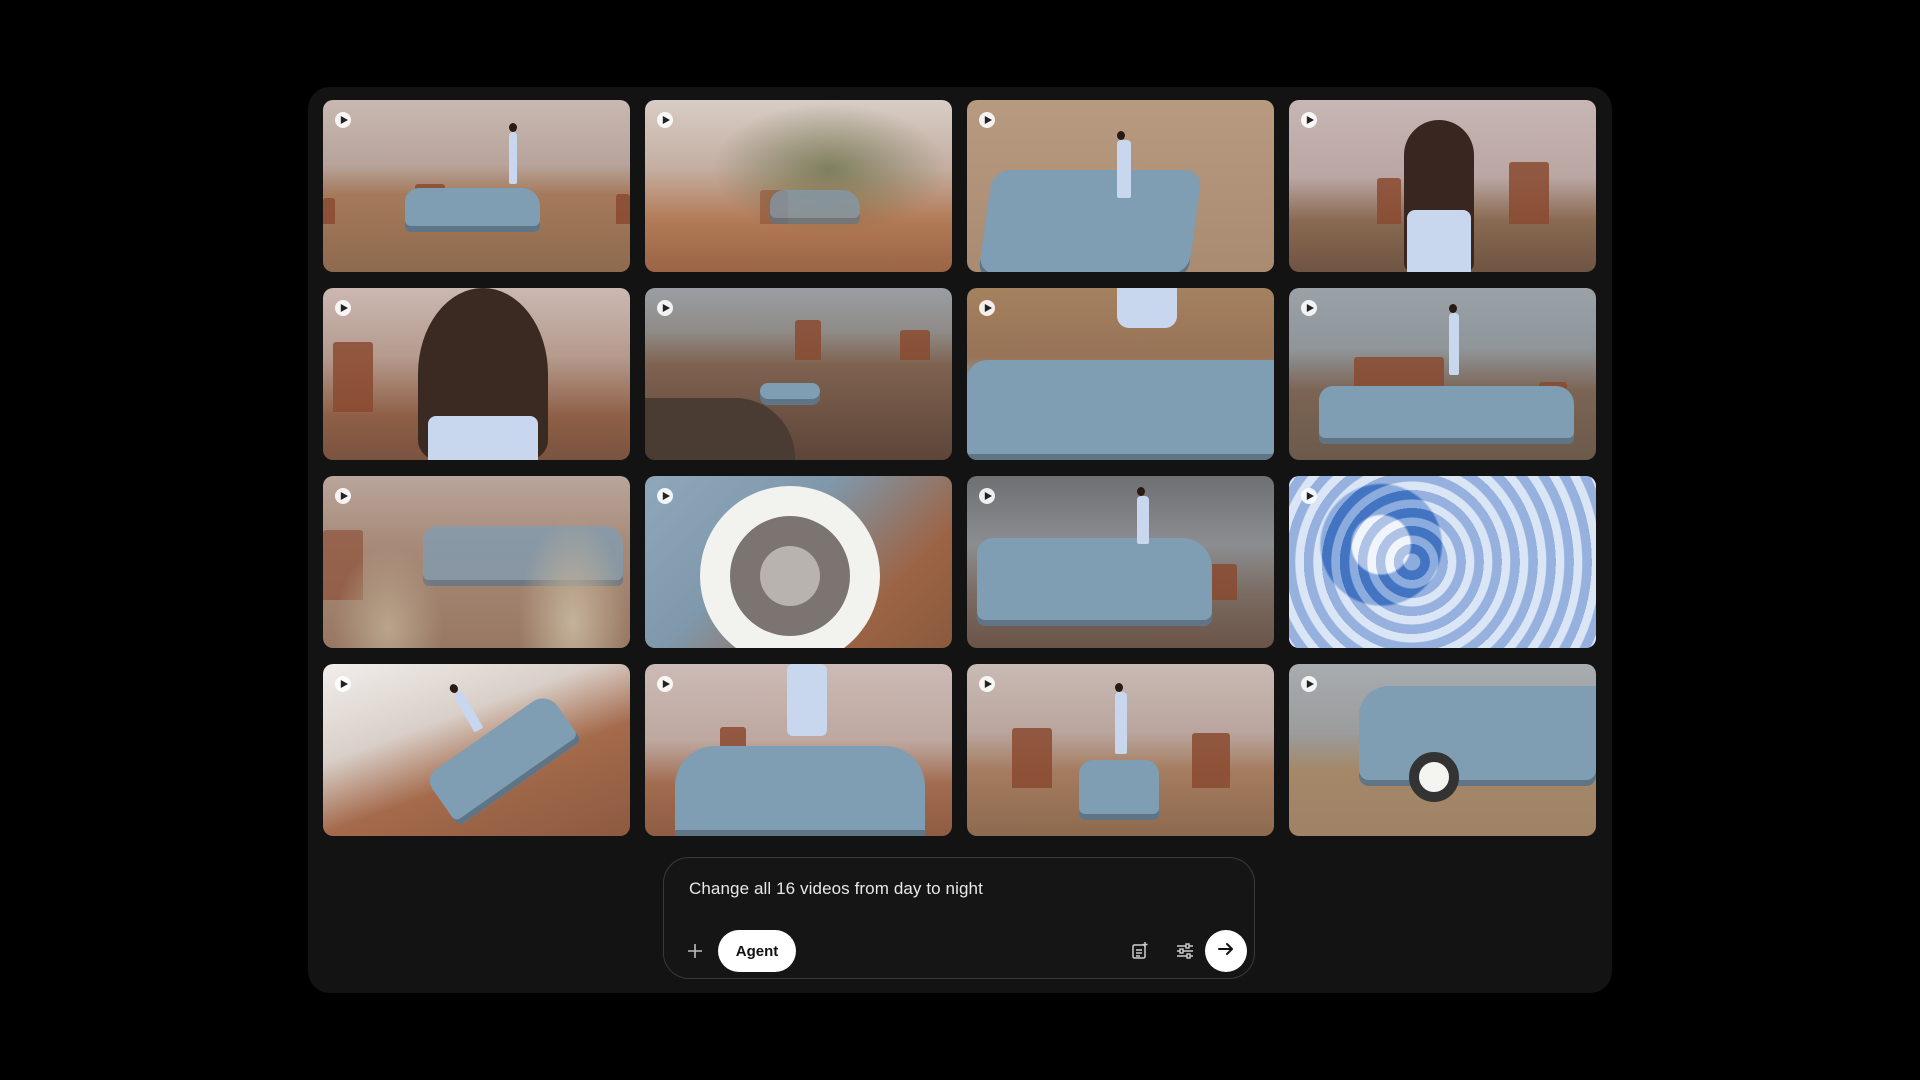 Image resolution: width=1920 pixels, height=1080 pixels. I want to click on document-add-icon, so click(1140, 951).